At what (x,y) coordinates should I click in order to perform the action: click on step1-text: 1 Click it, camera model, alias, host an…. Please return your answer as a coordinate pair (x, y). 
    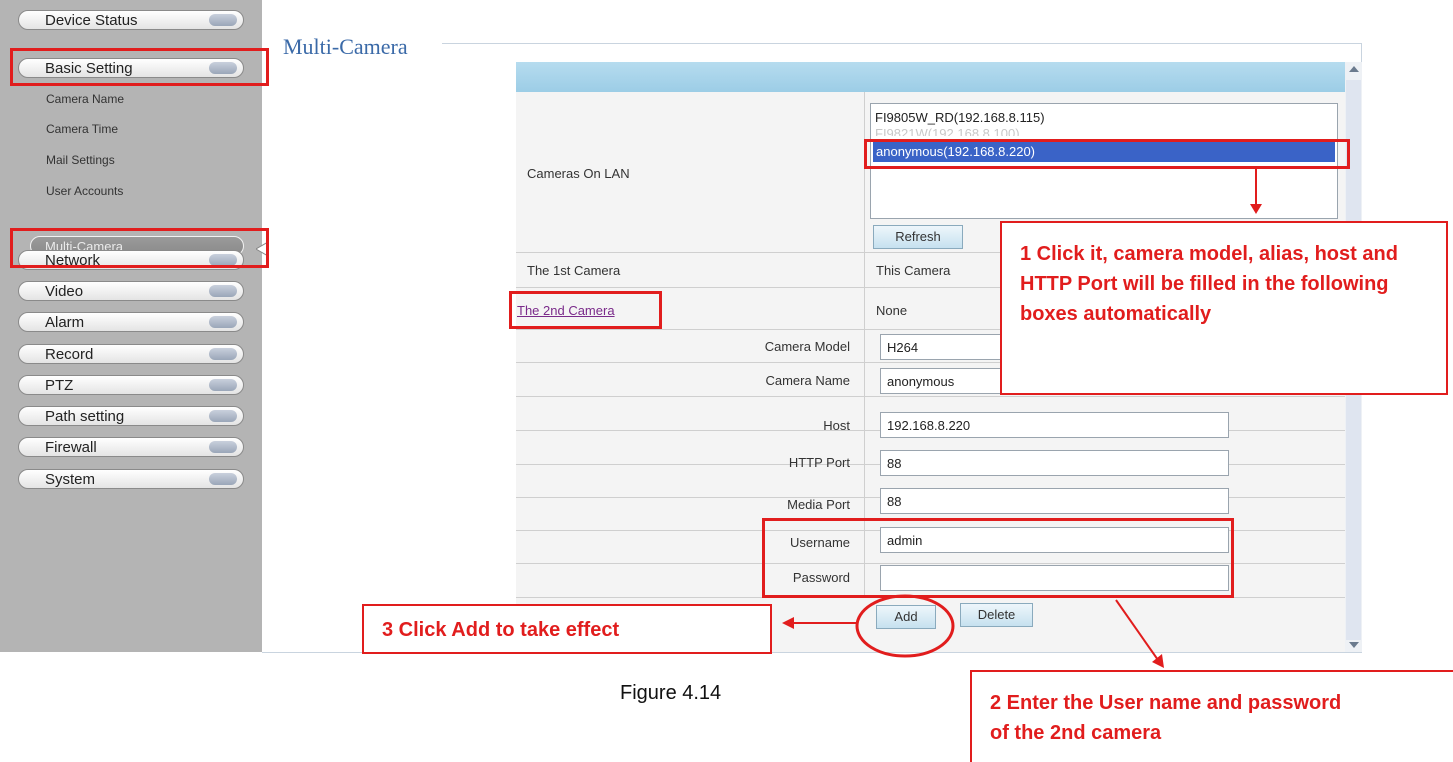
    Looking at the image, I should click on (1209, 284).